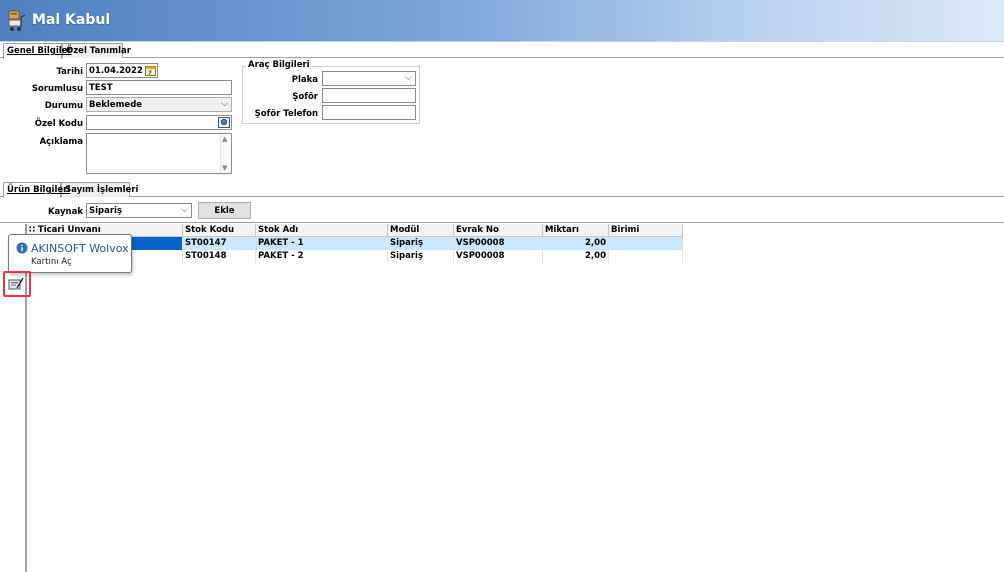 Image resolution: width=1004 pixels, height=572 pixels. I want to click on window-title: Mal Kabul, so click(71, 20).